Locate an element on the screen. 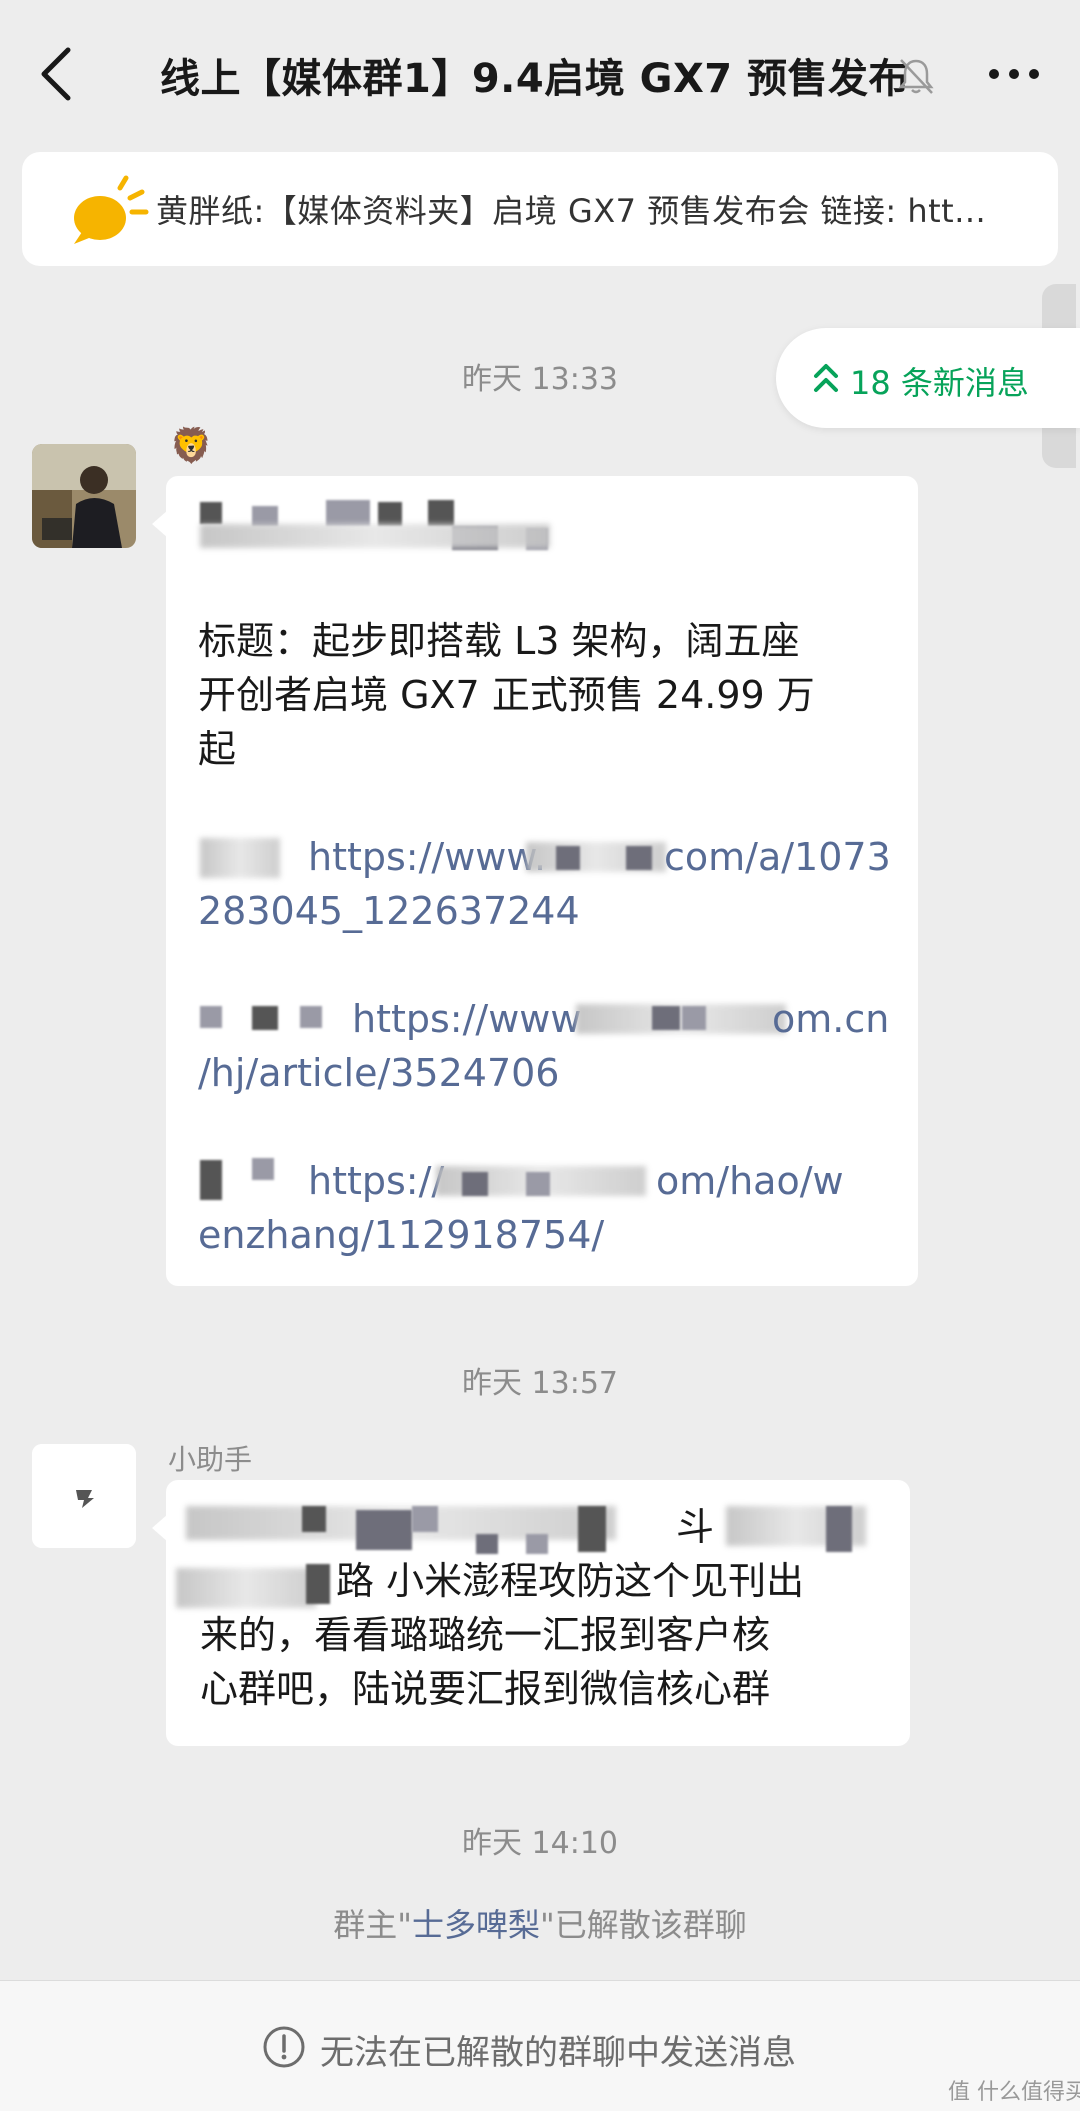  message-link: enzhang/112918754/ is located at coordinates (401, 1235).